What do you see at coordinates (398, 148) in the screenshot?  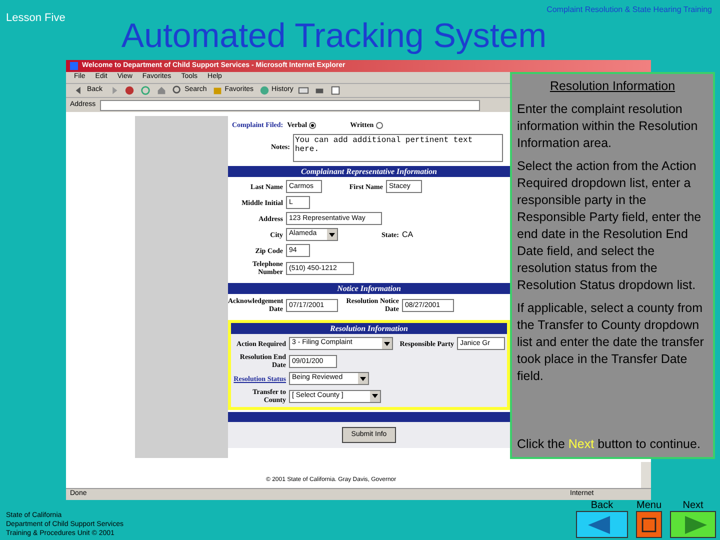 I see `notes-field: You can add additional pertinent text here.` at bounding box center [398, 148].